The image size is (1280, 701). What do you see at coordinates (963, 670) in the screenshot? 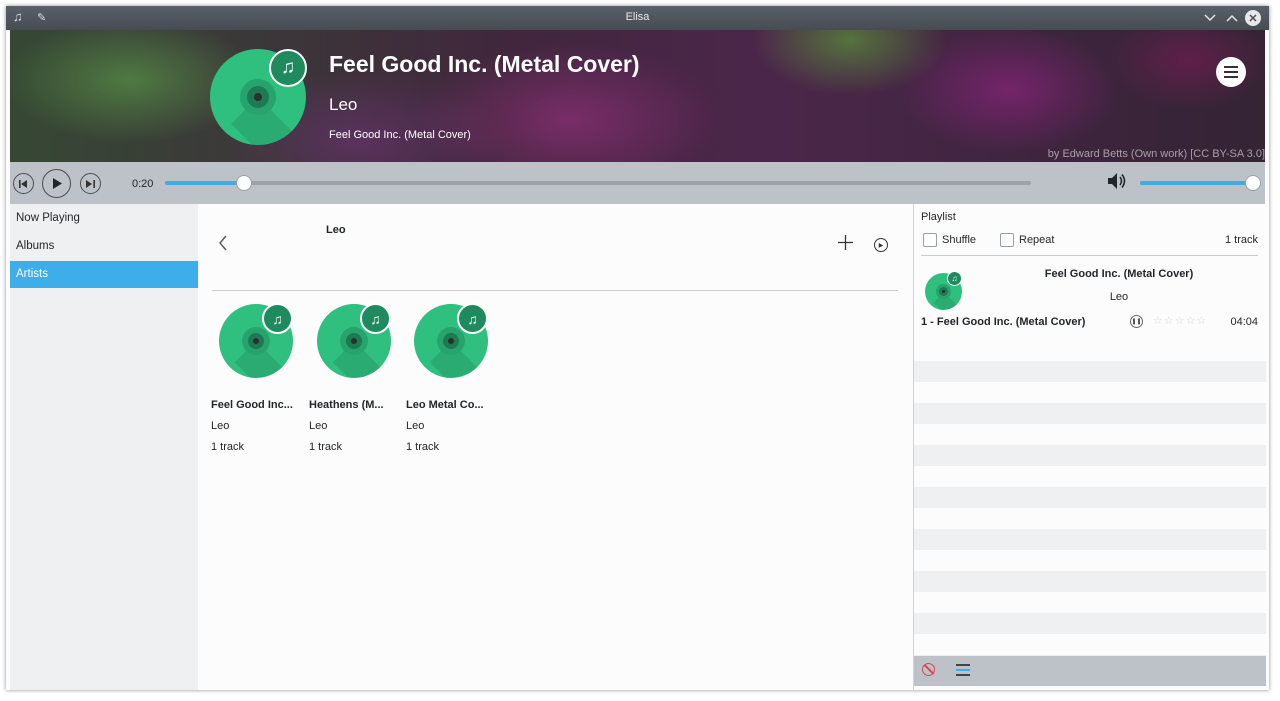
I see `show-playing-track-icon` at bounding box center [963, 670].